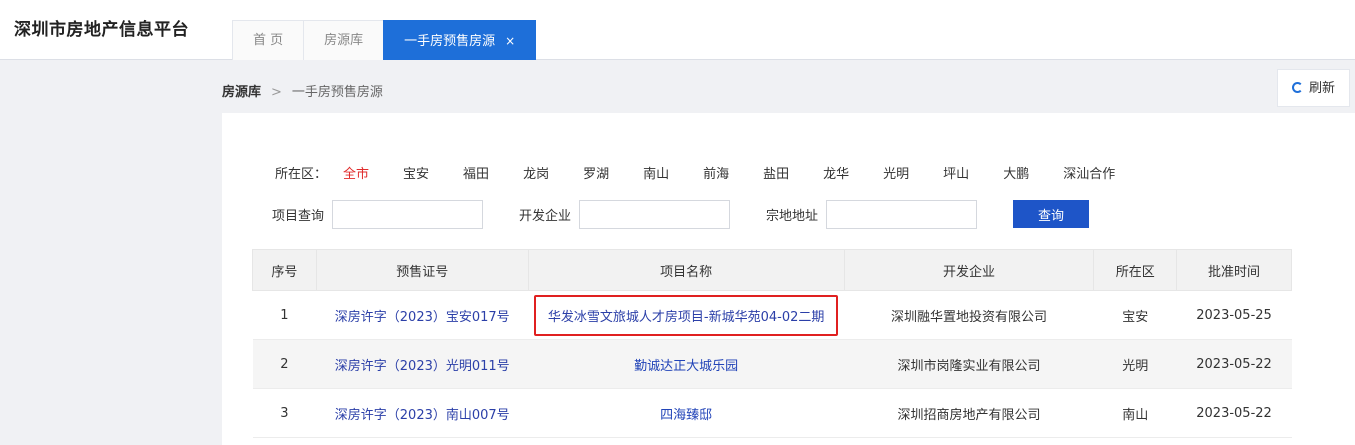 Image resolution: width=1355 pixels, height=445 pixels. What do you see at coordinates (776, 172) in the screenshot?
I see `district-option-yantian: 盐田` at bounding box center [776, 172].